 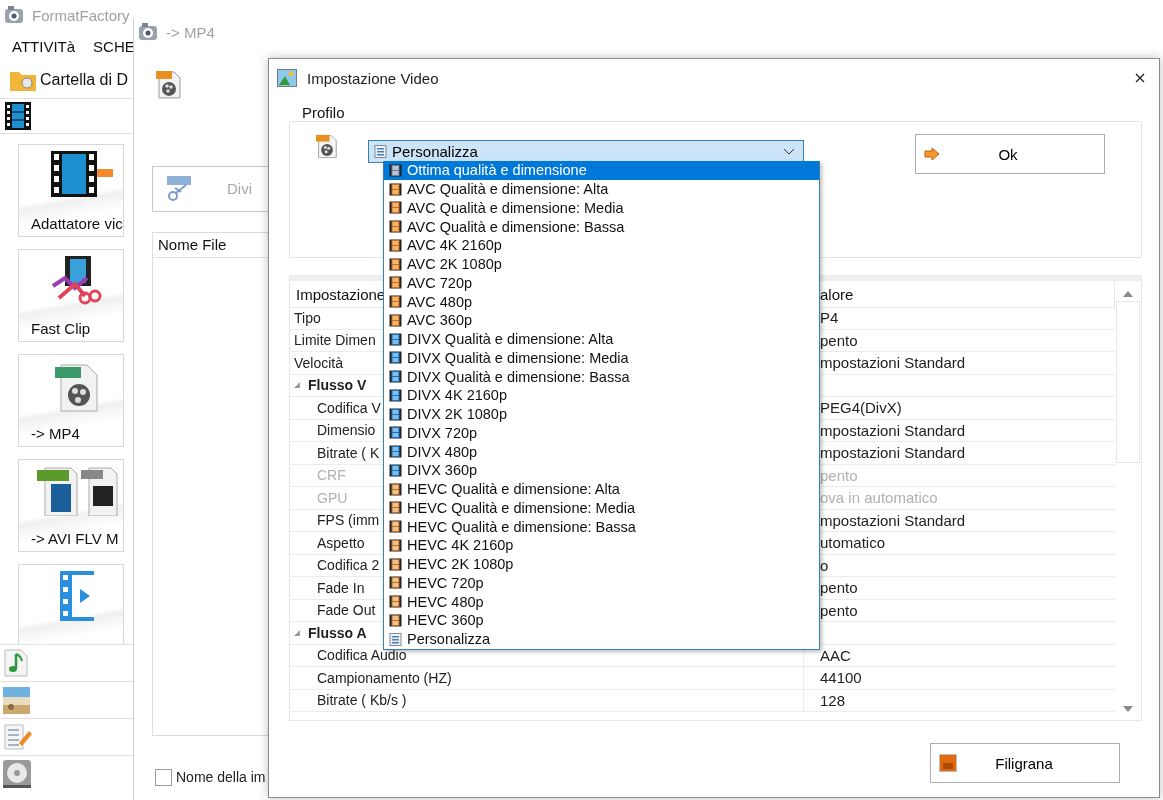 What do you see at coordinates (190, 32) in the screenshot?
I see `window-title: -> MP4` at bounding box center [190, 32].